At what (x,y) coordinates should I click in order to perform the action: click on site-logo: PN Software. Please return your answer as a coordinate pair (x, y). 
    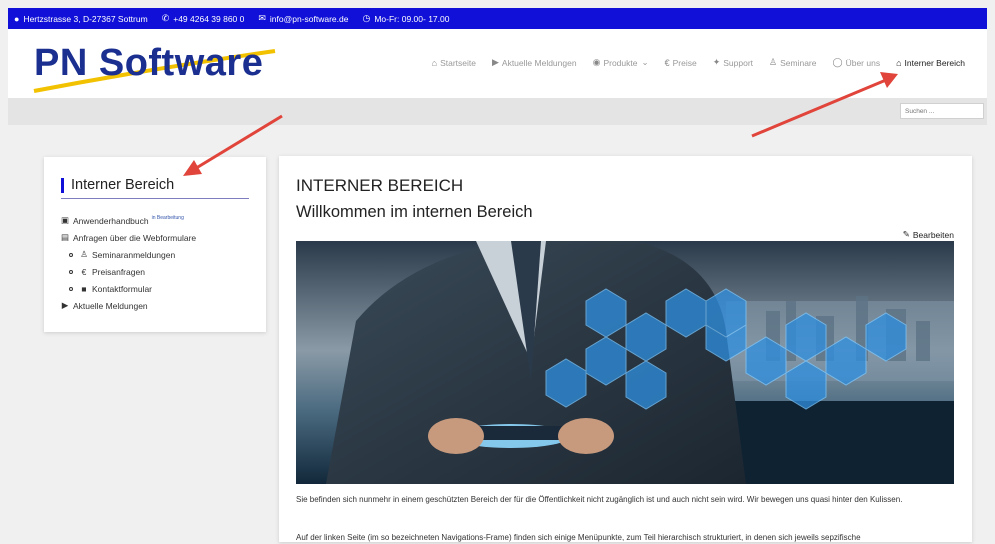
    Looking at the image, I should click on (148, 63).